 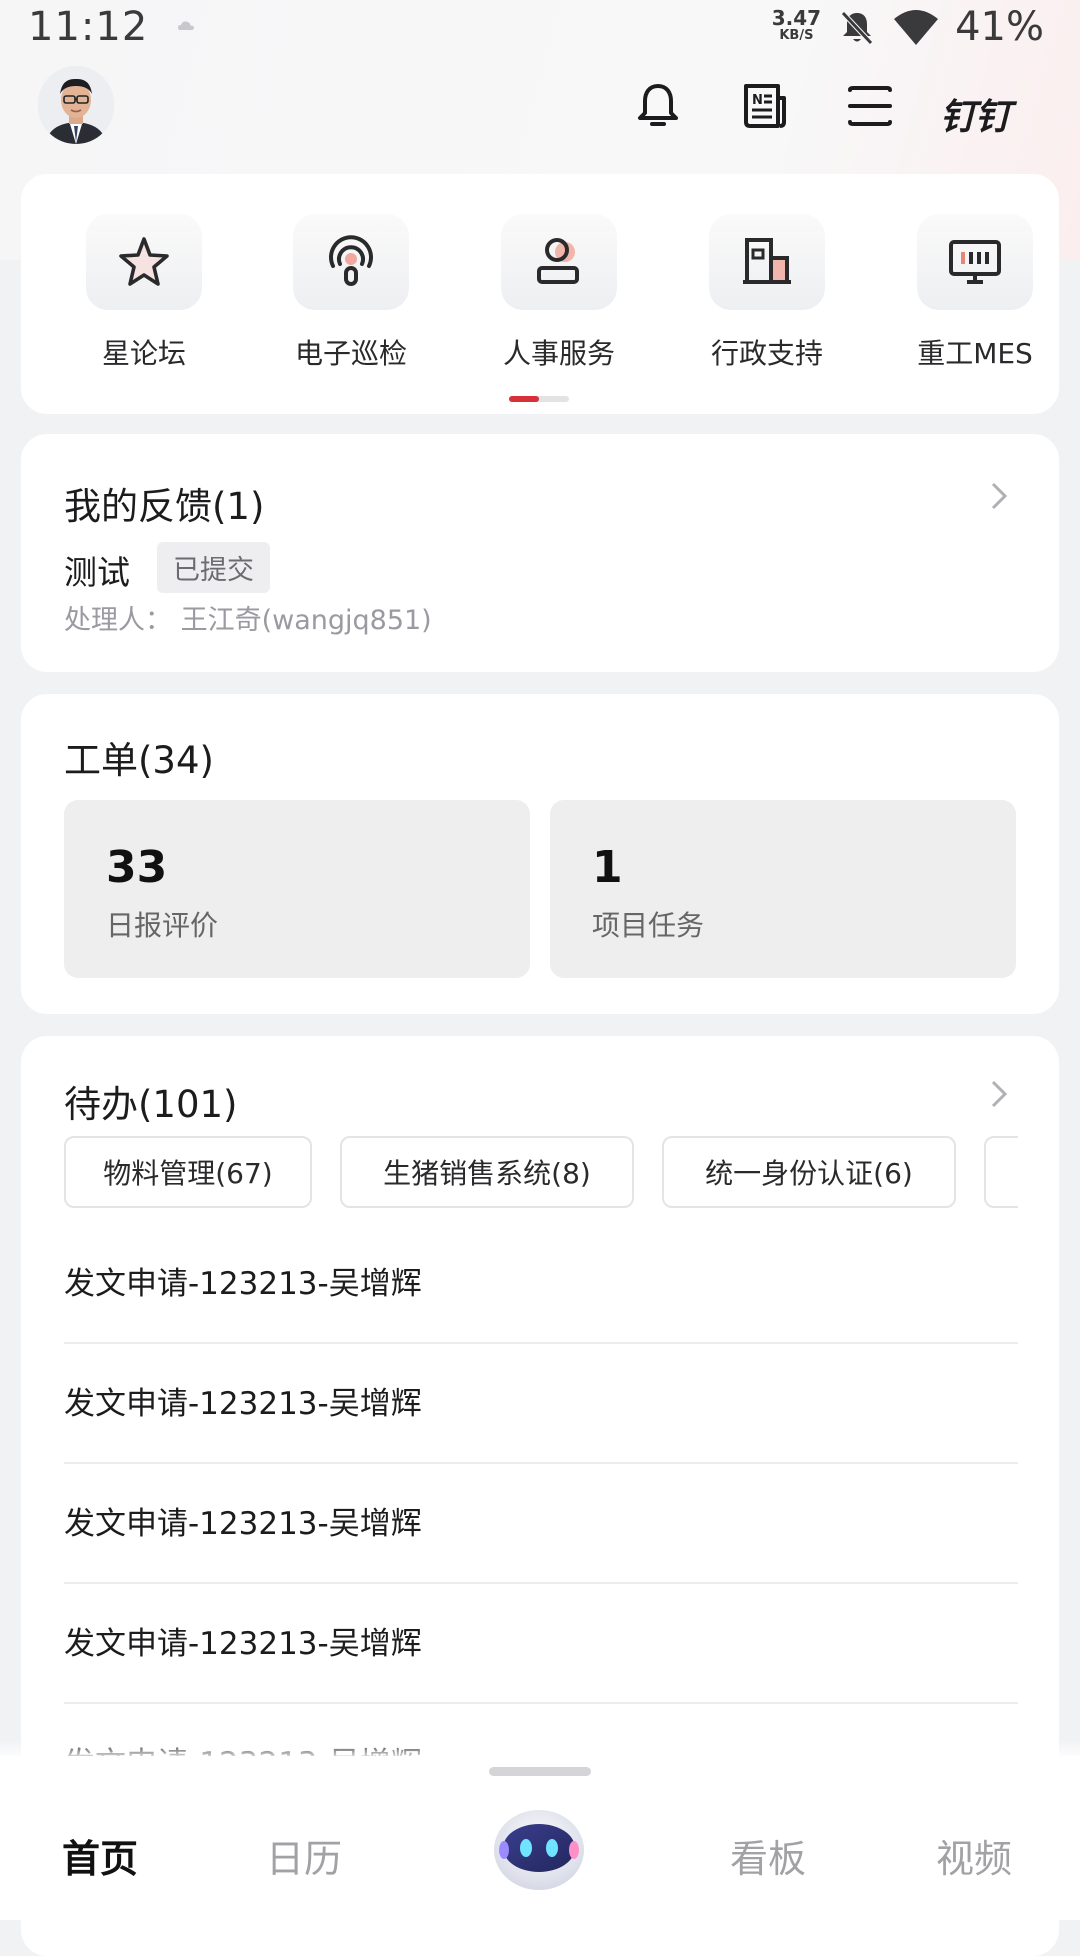 What do you see at coordinates (916, 27) in the screenshot?
I see `wifi-icon` at bounding box center [916, 27].